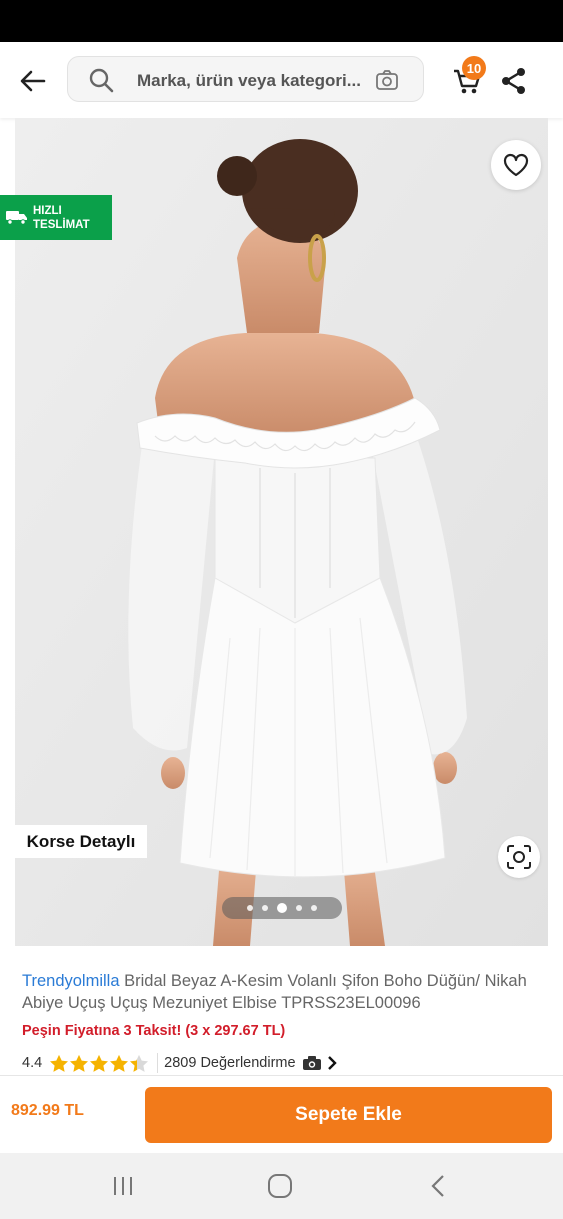 The image size is (563, 1219). Describe the element at coordinates (281, 21) in the screenshot. I see `status-bar` at that location.